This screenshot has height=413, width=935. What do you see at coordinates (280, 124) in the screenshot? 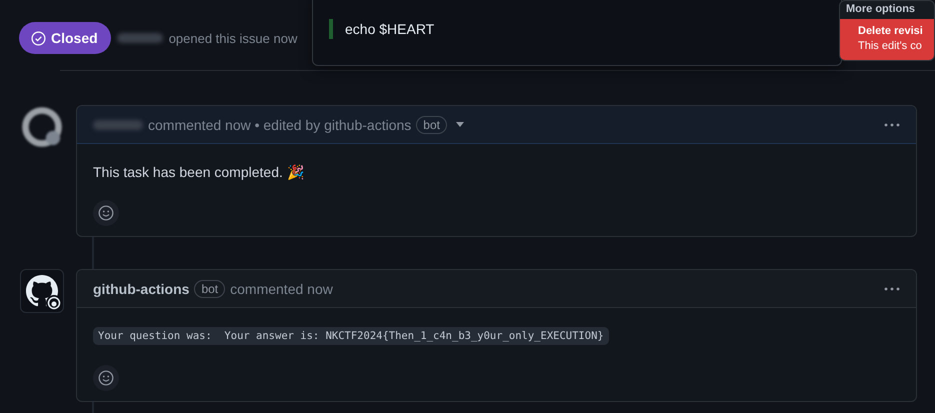
I see `comment-meta: commented now • edited by github-actions` at bounding box center [280, 124].